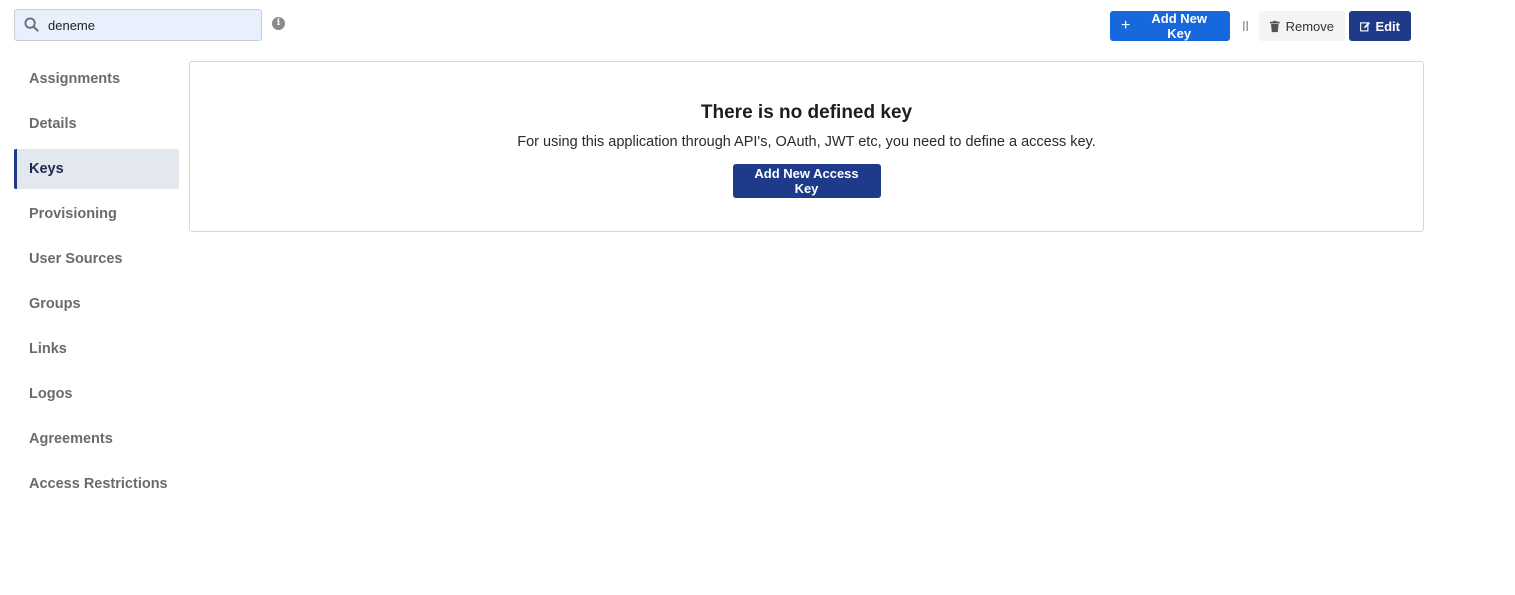  What do you see at coordinates (76, 259) in the screenshot?
I see `sidebar-item-label: User Sources` at bounding box center [76, 259].